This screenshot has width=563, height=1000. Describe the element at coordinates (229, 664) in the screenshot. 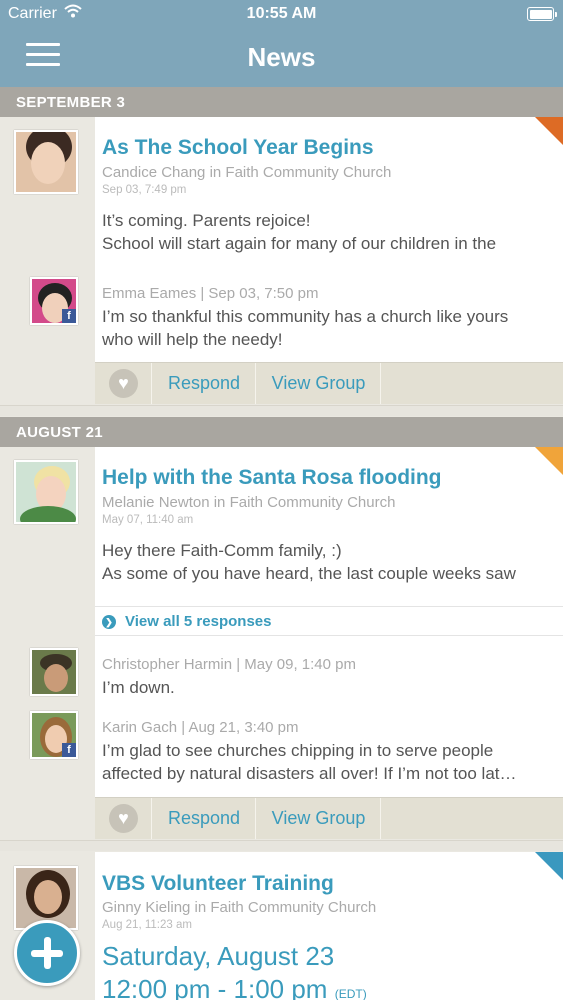

I see `response-meta: Christopher Harmin | May 09, 1:40 pm` at that location.